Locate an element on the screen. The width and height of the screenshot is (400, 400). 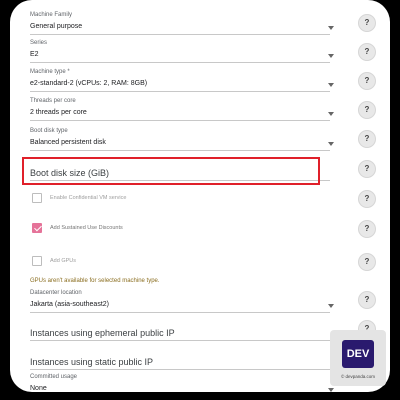
datacenter-value: Jakarta (asia-southeast2) is located at coordinates (69, 304).